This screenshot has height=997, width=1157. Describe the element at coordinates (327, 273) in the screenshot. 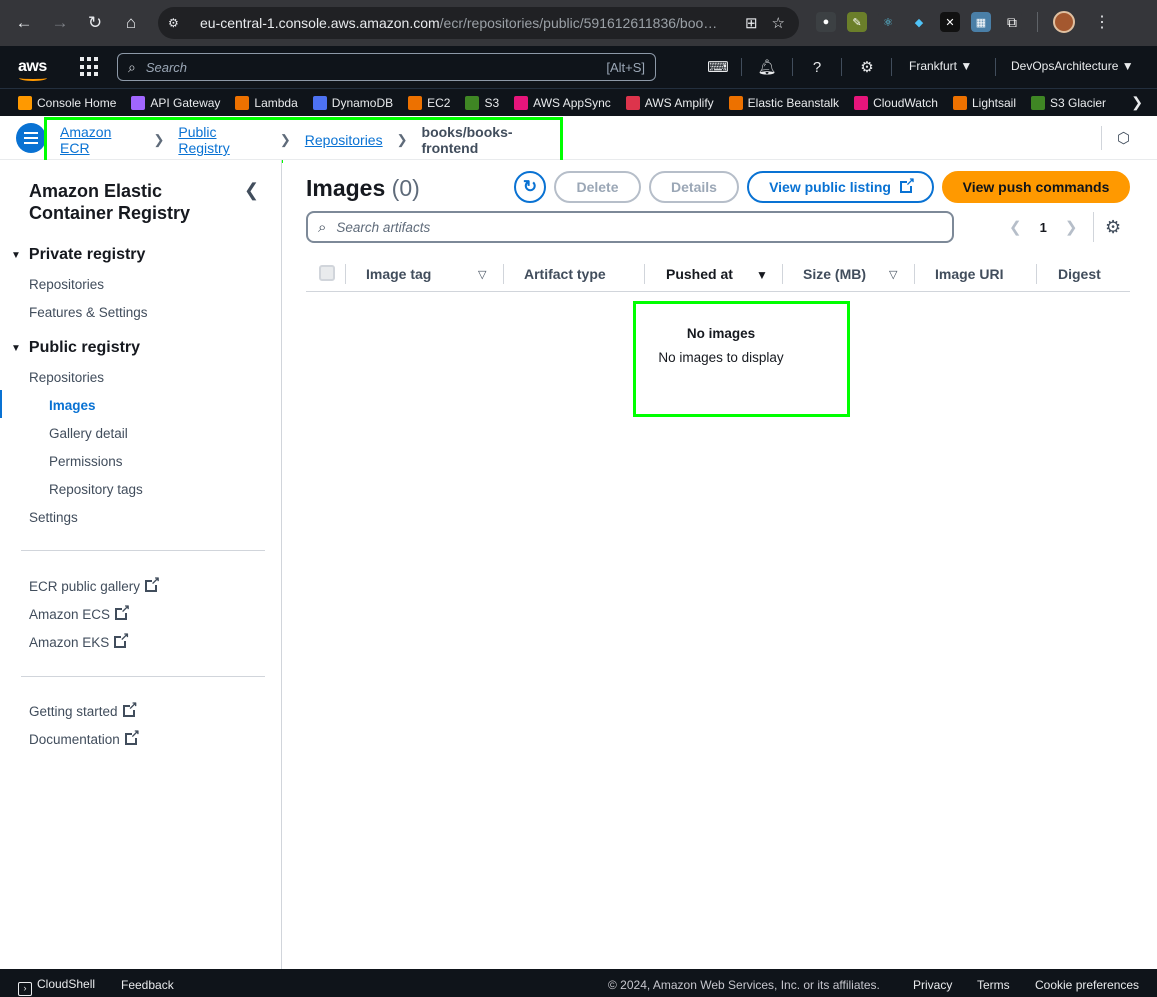

I see `select-all-checkbox` at that location.